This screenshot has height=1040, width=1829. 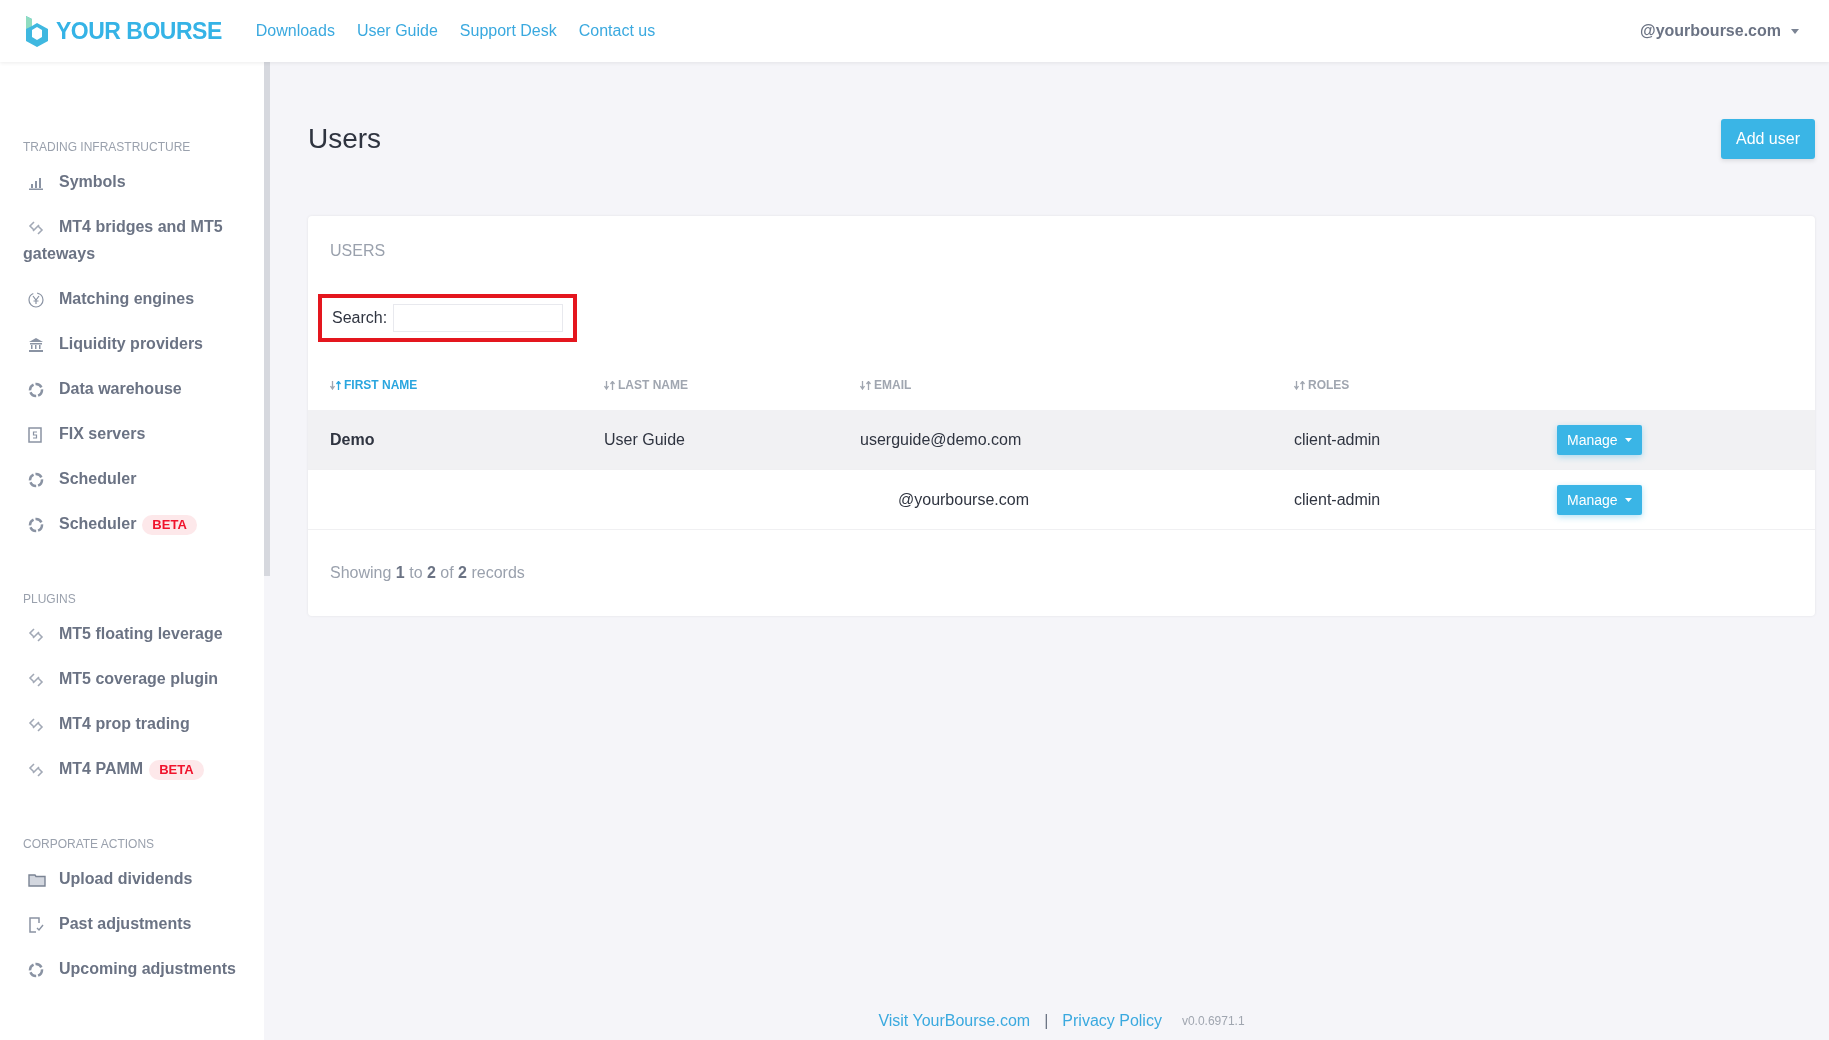 I want to click on column-header: LAST NAME, so click(x=732, y=385).